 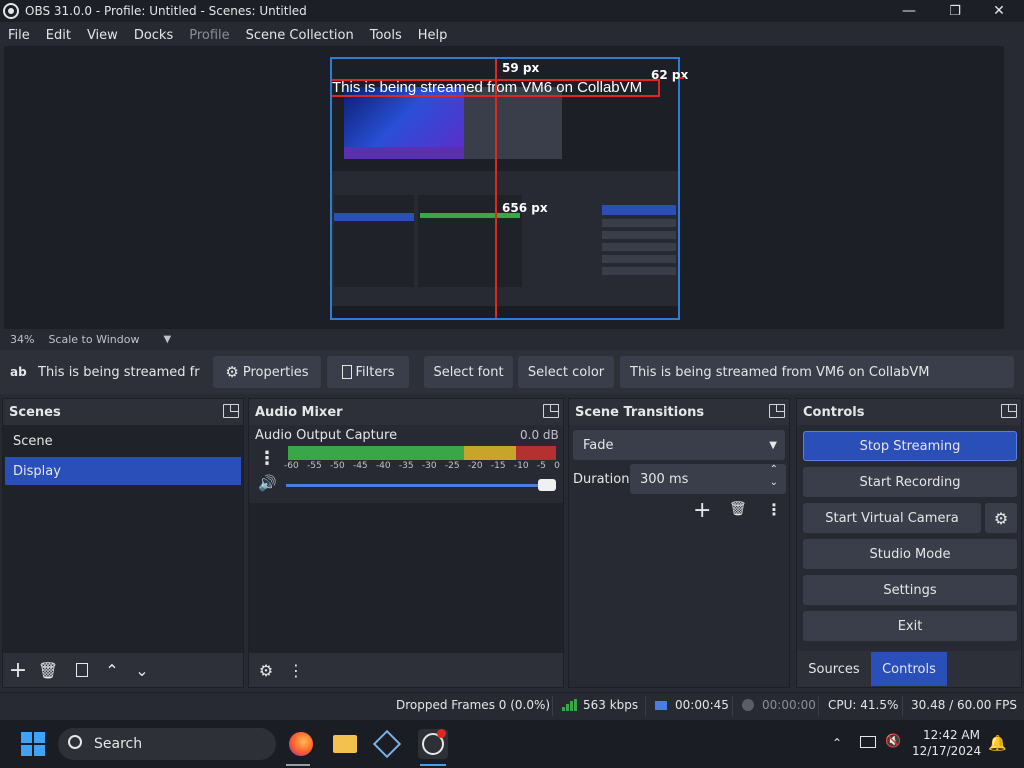 I want to click on add-transition-icon: +, so click(x=702, y=510).